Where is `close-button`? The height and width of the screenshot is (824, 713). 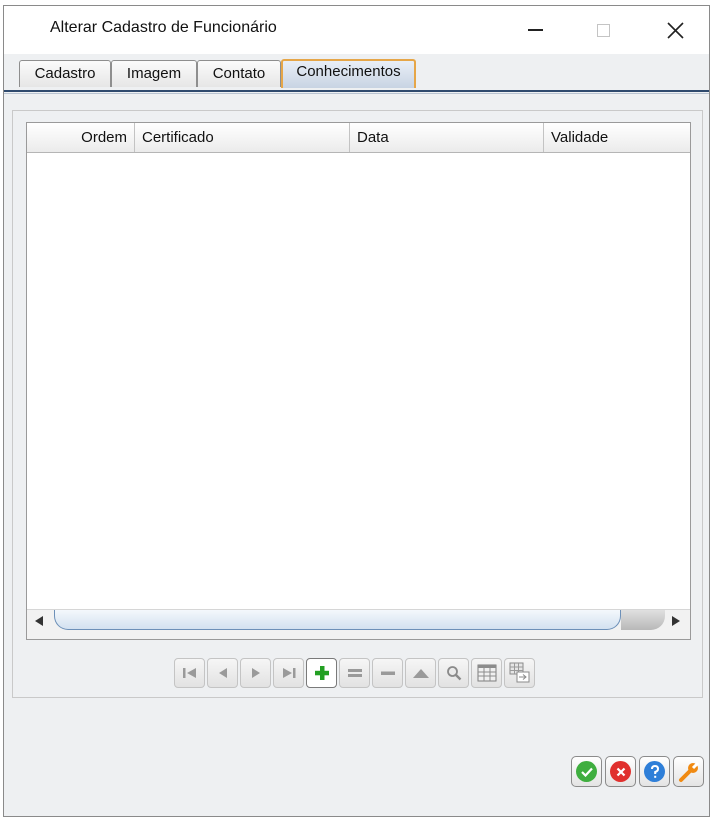 close-button is located at coordinates (675, 30).